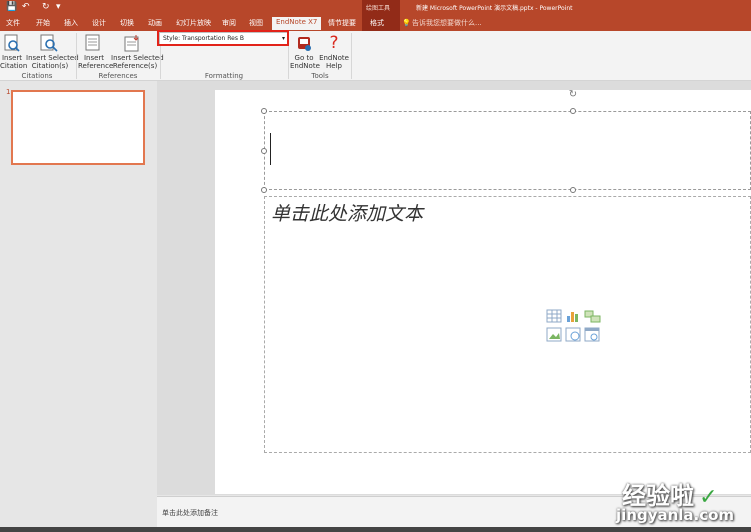 The width and height of the screenshot is (751, 532). Describe the element at coordinates (13, 62) in the screenshot. I see `insert-citation-button: Insert Citation` at that location.